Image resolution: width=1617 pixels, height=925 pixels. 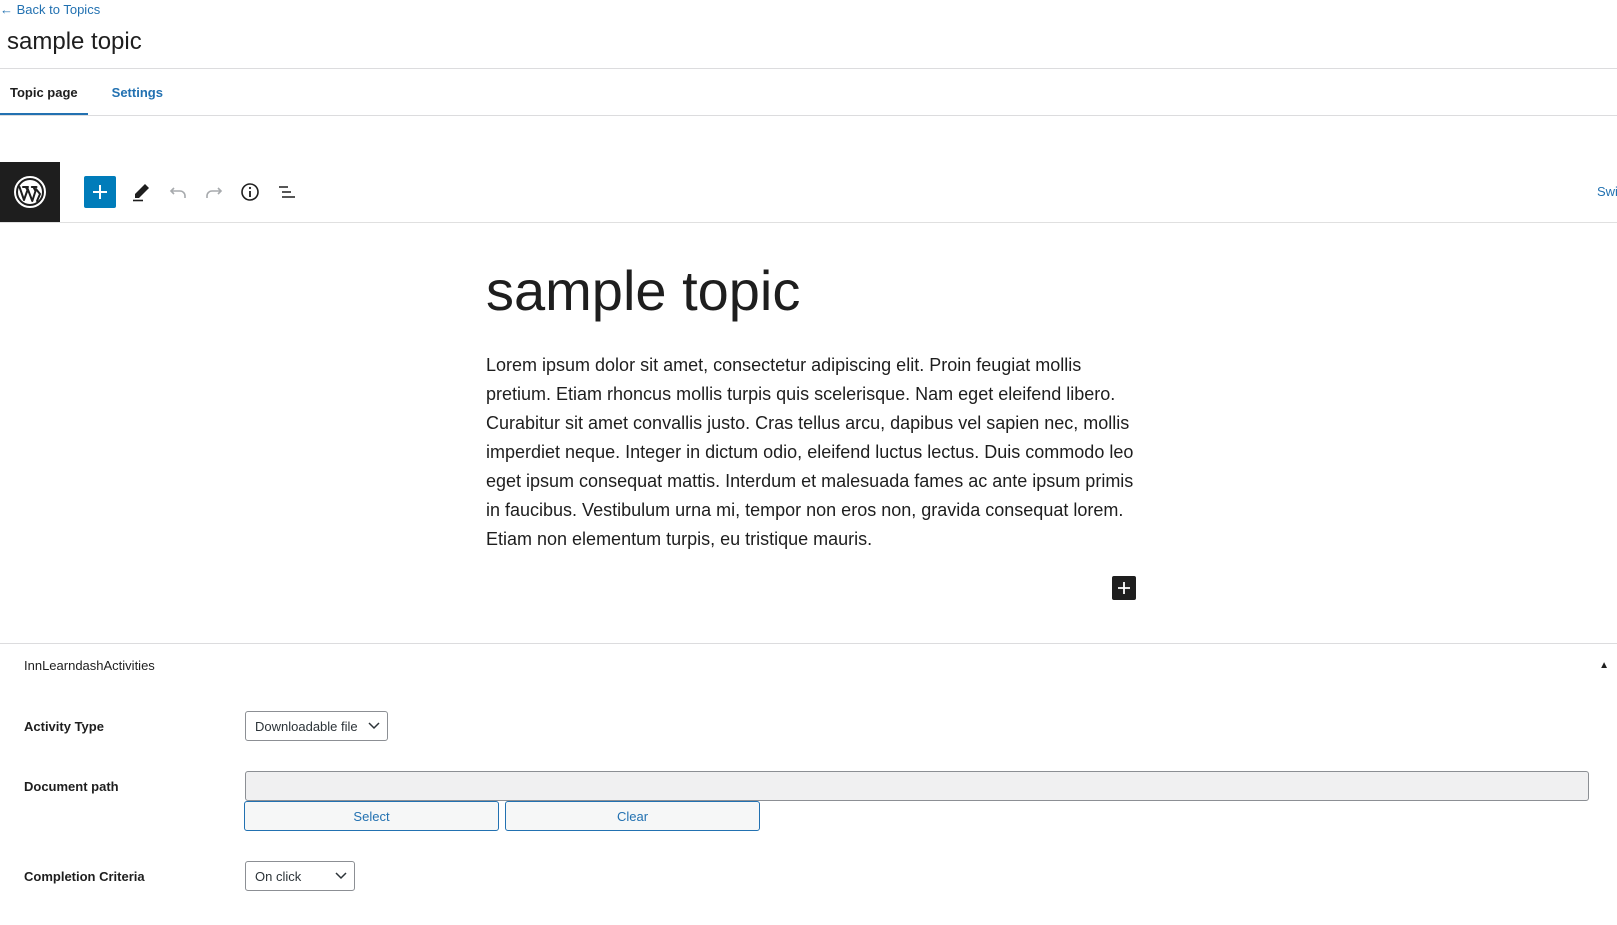 What do you see at coordinates (371, 816) in the screenshot?
I see `select-button: Select` at bounding box center [371, 816].